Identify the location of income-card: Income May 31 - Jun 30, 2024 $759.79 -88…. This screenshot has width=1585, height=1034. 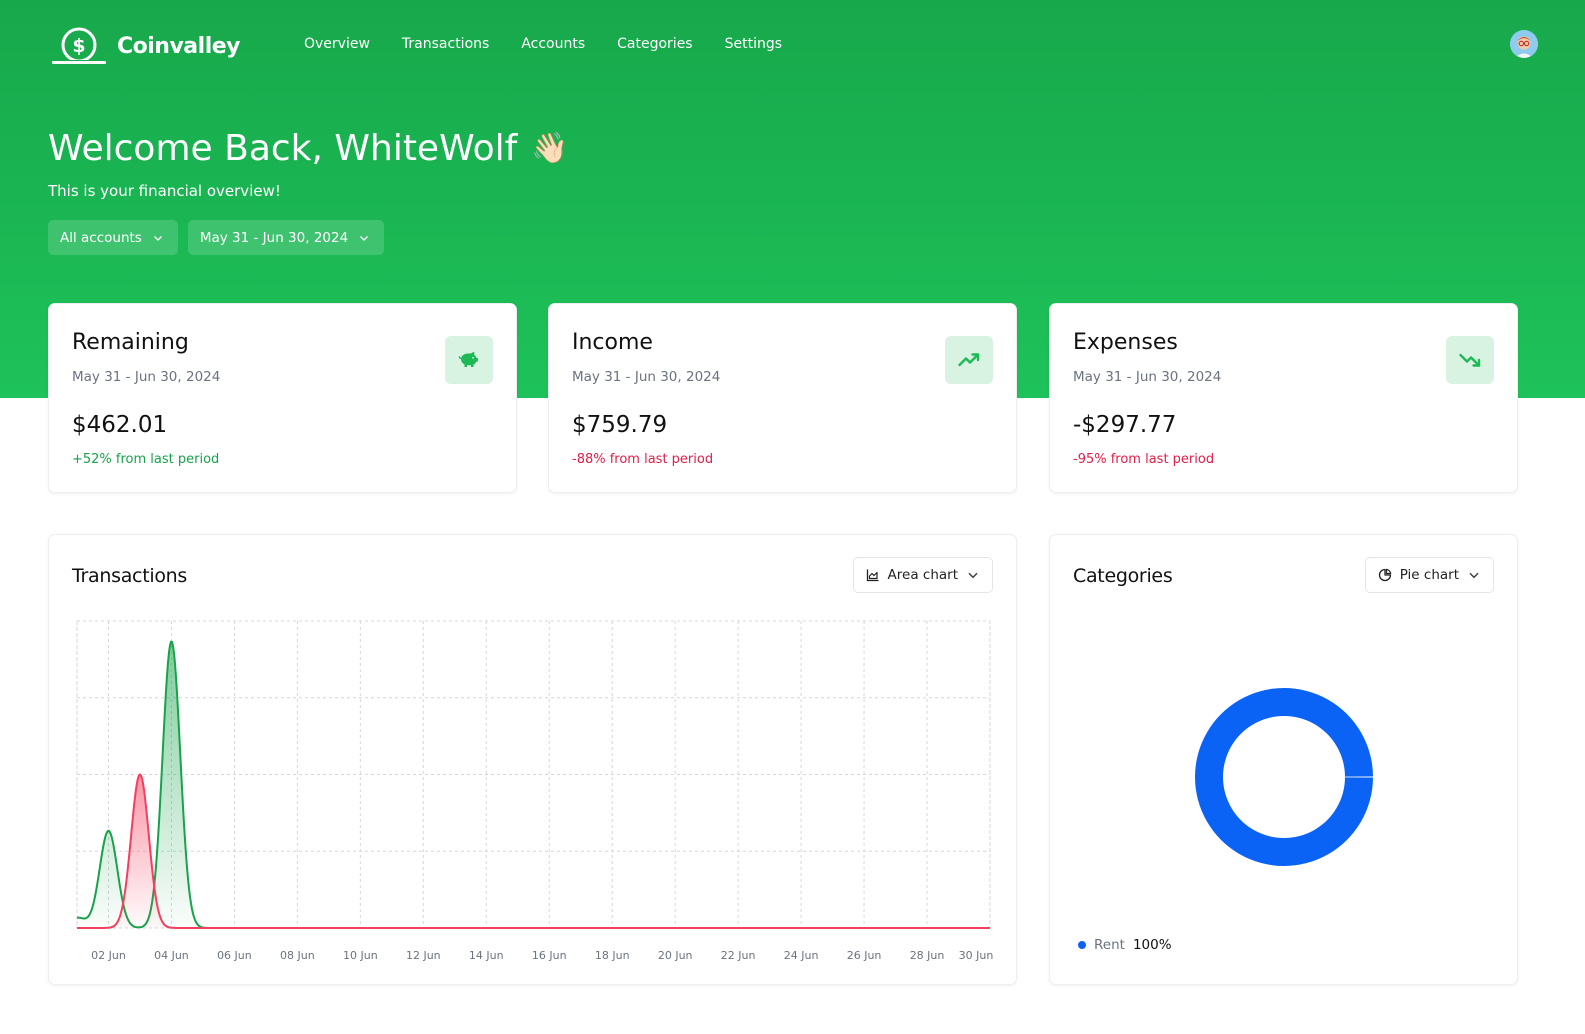
(782, 398).